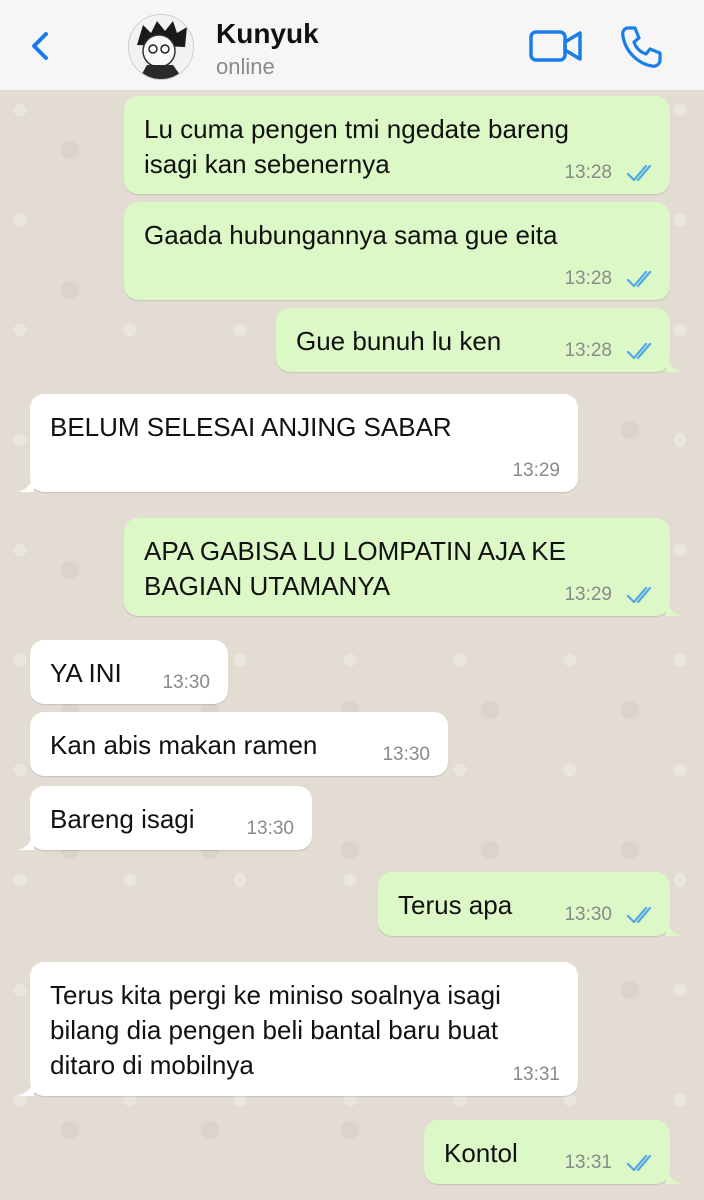  I want to click on message-text: Gue bunuh lu ken, so click(399, 341).